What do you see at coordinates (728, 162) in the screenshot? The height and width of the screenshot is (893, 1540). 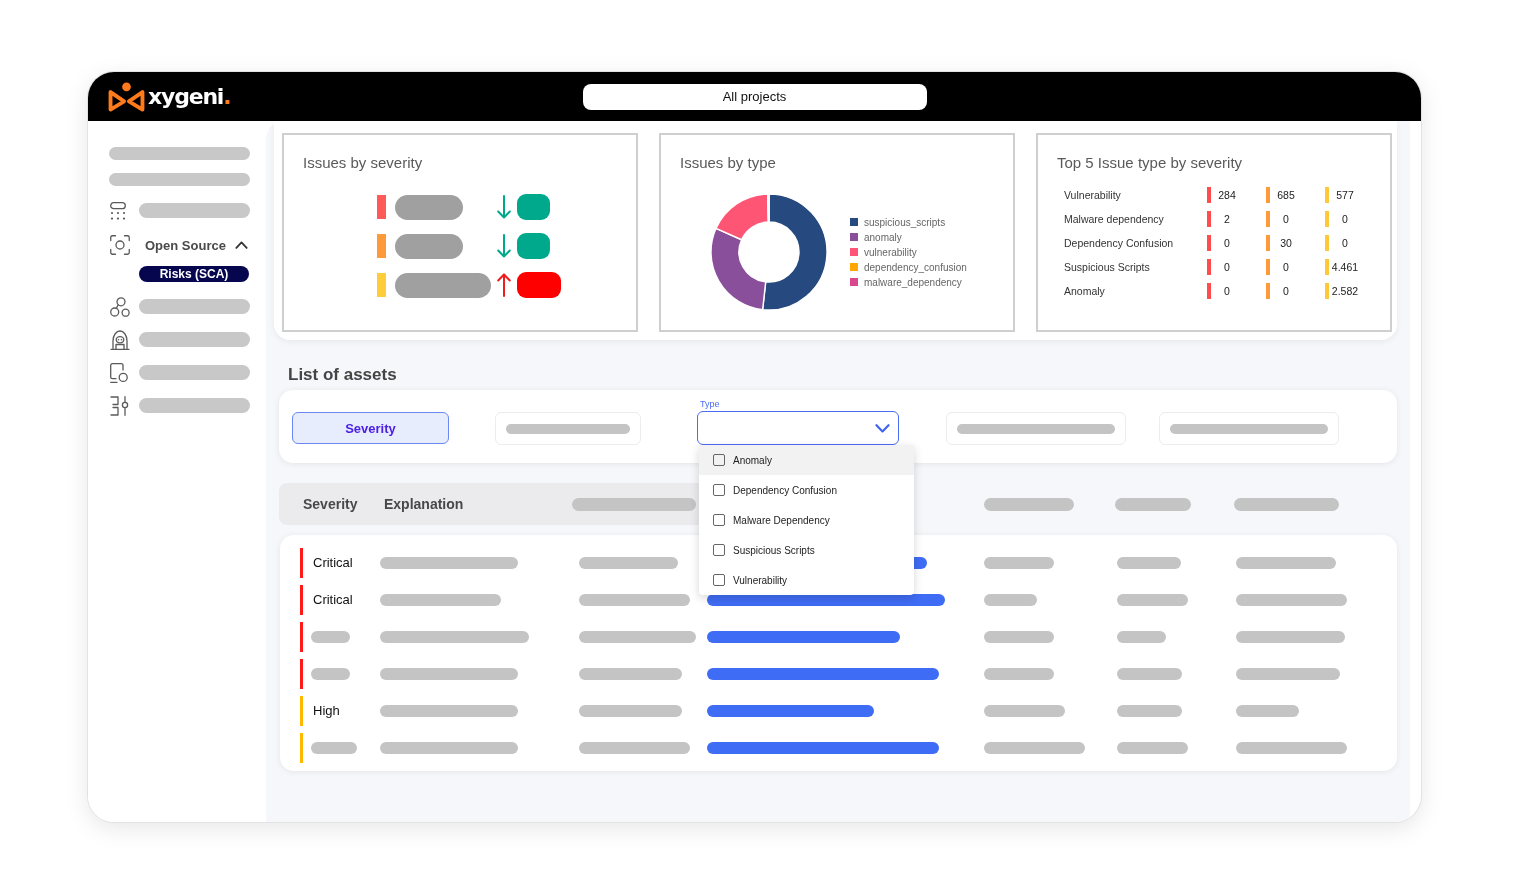 I see `card-title: Issues by type` at bounding box center [728, 162].